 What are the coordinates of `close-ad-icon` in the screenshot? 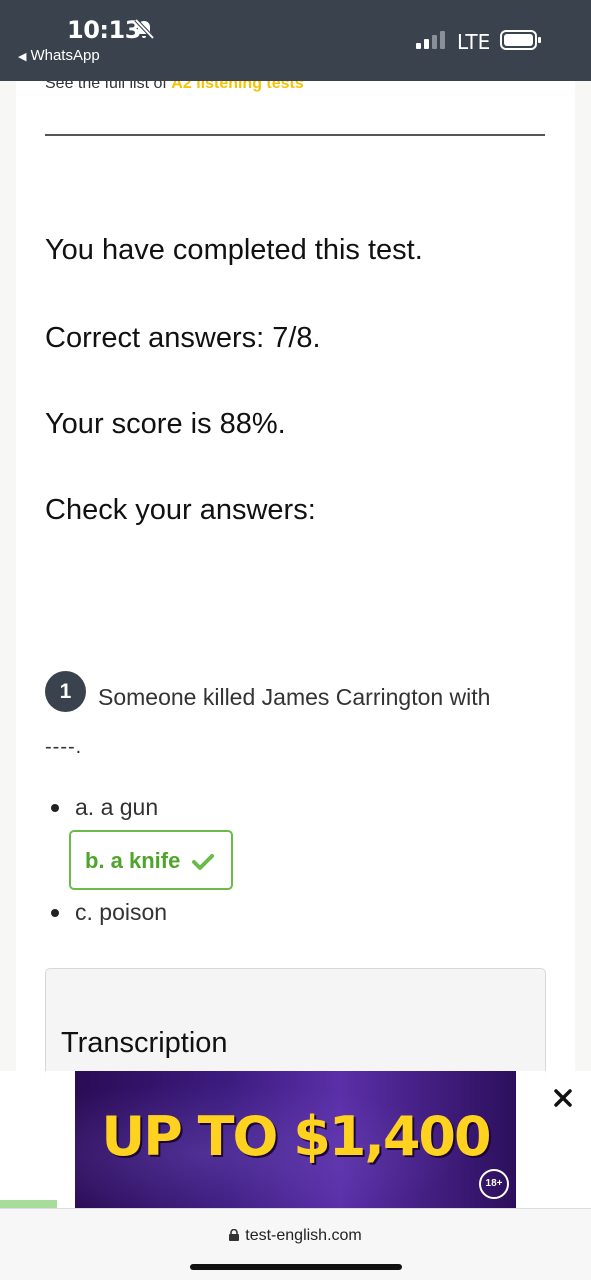 It's located at (563, 1098).